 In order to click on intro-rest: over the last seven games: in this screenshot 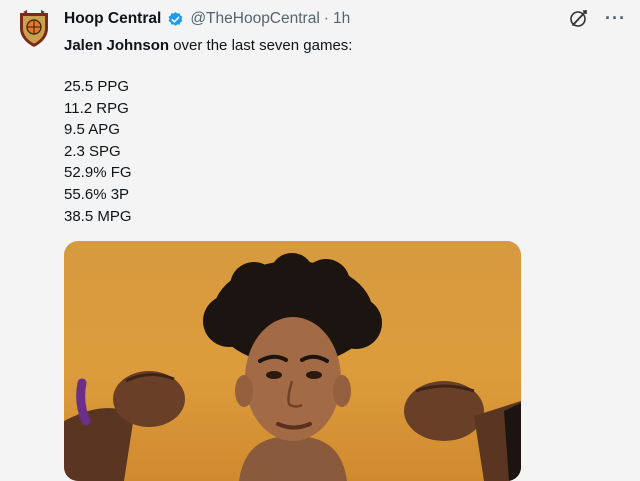, I will do `click(261, 45)`.